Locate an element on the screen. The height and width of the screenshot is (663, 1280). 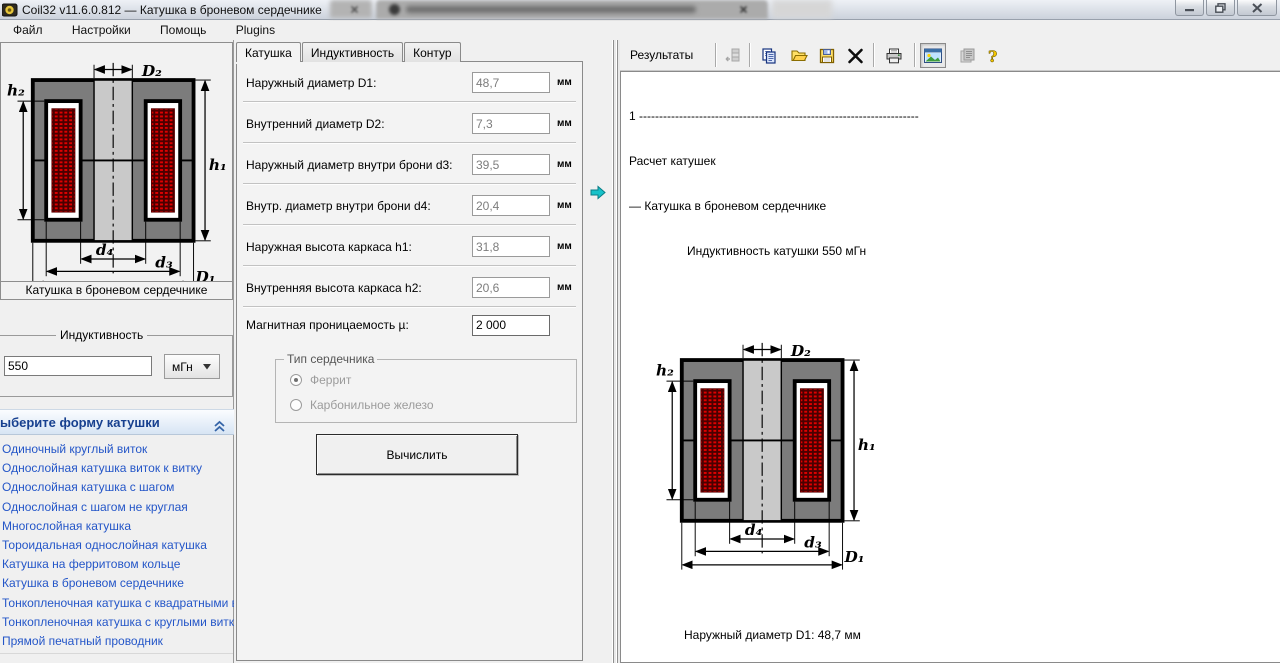
tab-inductance: Индуктивность is located at coordinates (352, 52).